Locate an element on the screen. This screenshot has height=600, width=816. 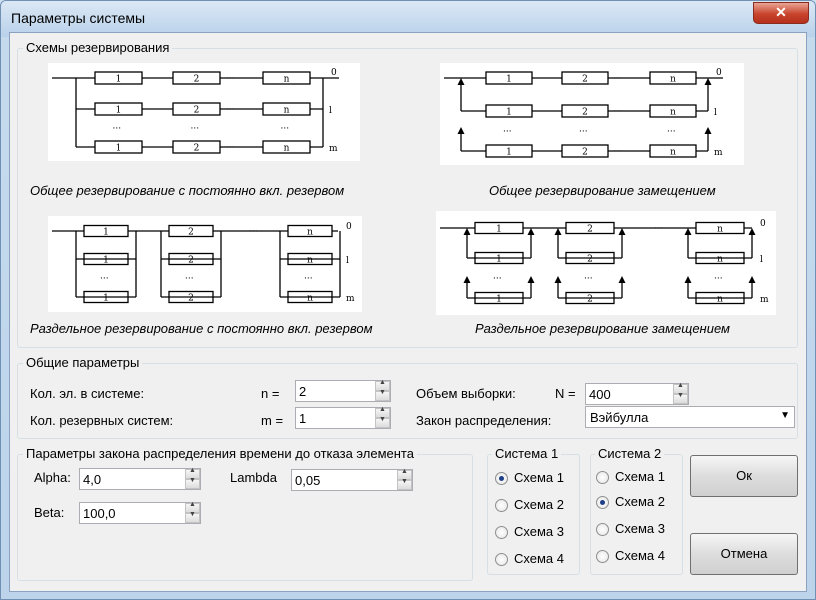
reserve-count-label: Кол. резервных систем: is located at coordinates (102, 420).